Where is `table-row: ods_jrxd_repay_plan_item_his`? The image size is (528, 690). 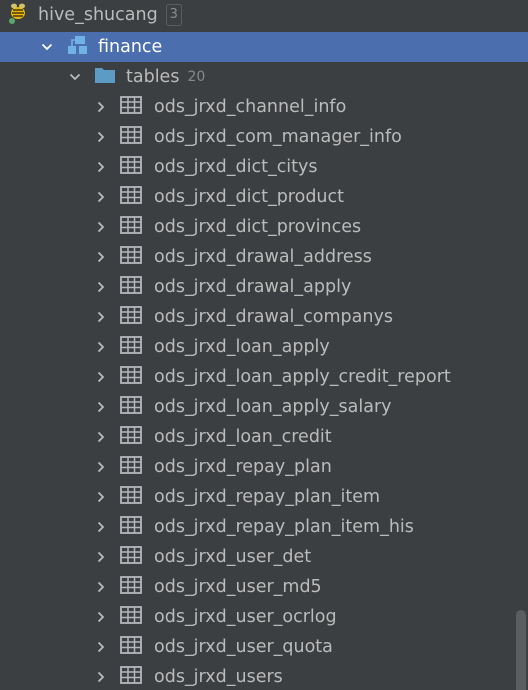 table-row: ods_jrxd_repay_plan_item_his is located at coordinates (257, 527).